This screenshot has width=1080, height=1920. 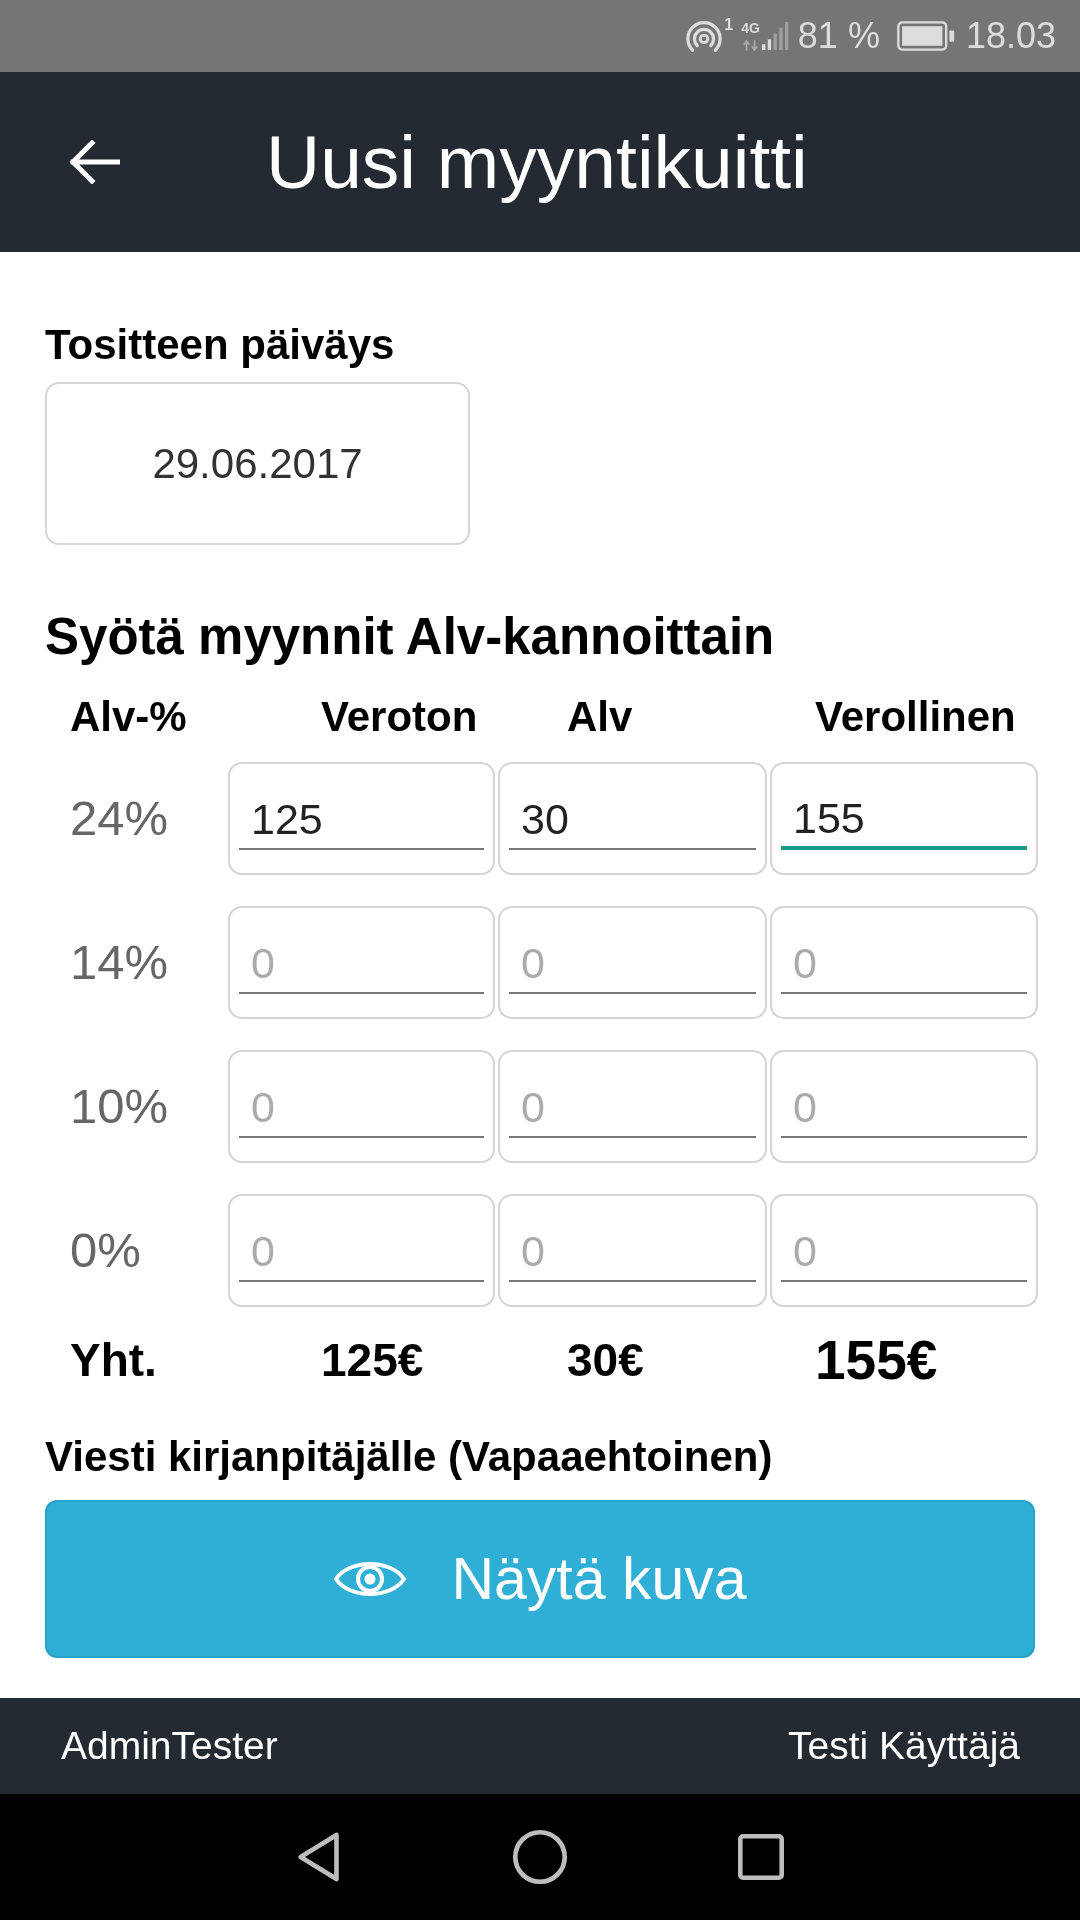 I want to click on sim-number: 1, so click(x=729, y=25).